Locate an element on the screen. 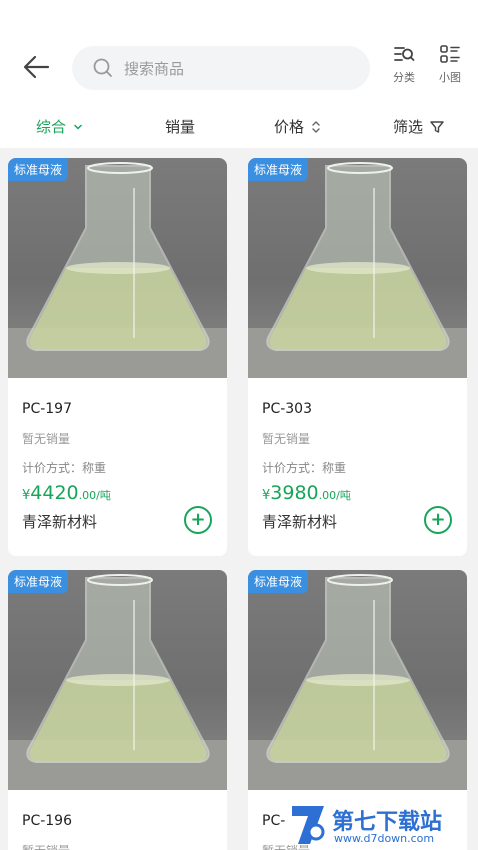 The width and height of the screenshot is (478, 850). sort-filter-label: 筛选 is located at coordinates (408, 127).